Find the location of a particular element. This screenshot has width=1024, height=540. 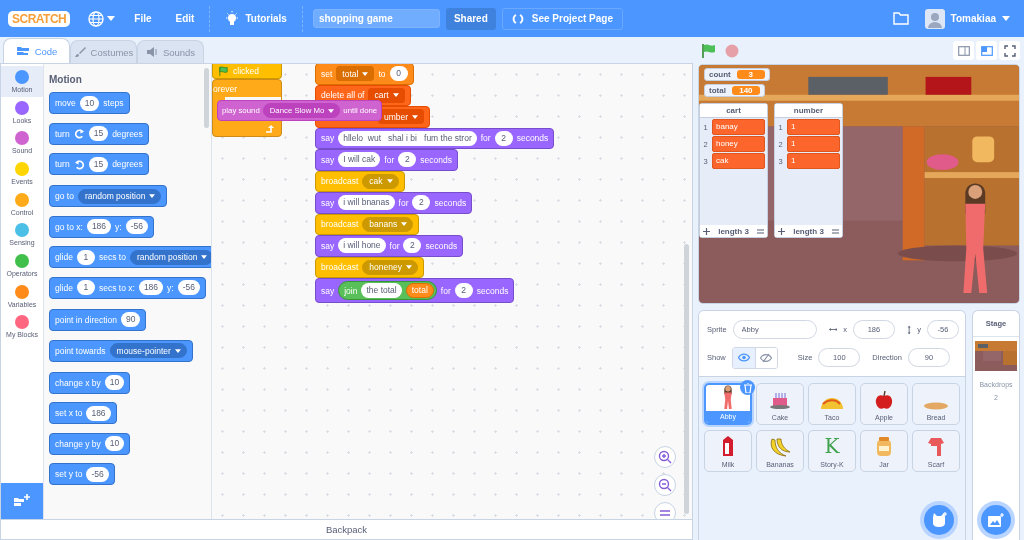

list-title: number is located at coordinates (808, 111).